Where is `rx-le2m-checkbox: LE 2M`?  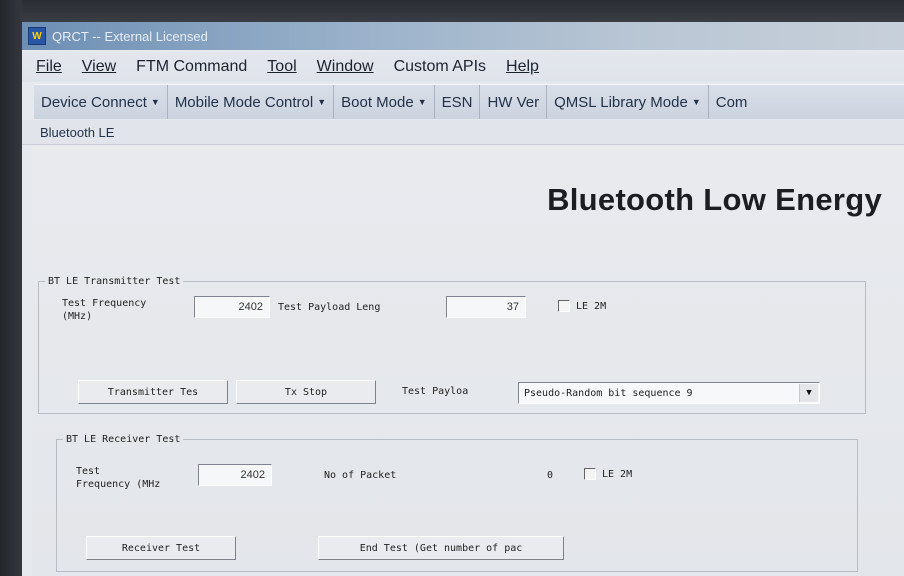 rx-le2m-checkbox: LE 2M is located at coordinates (608, 474).